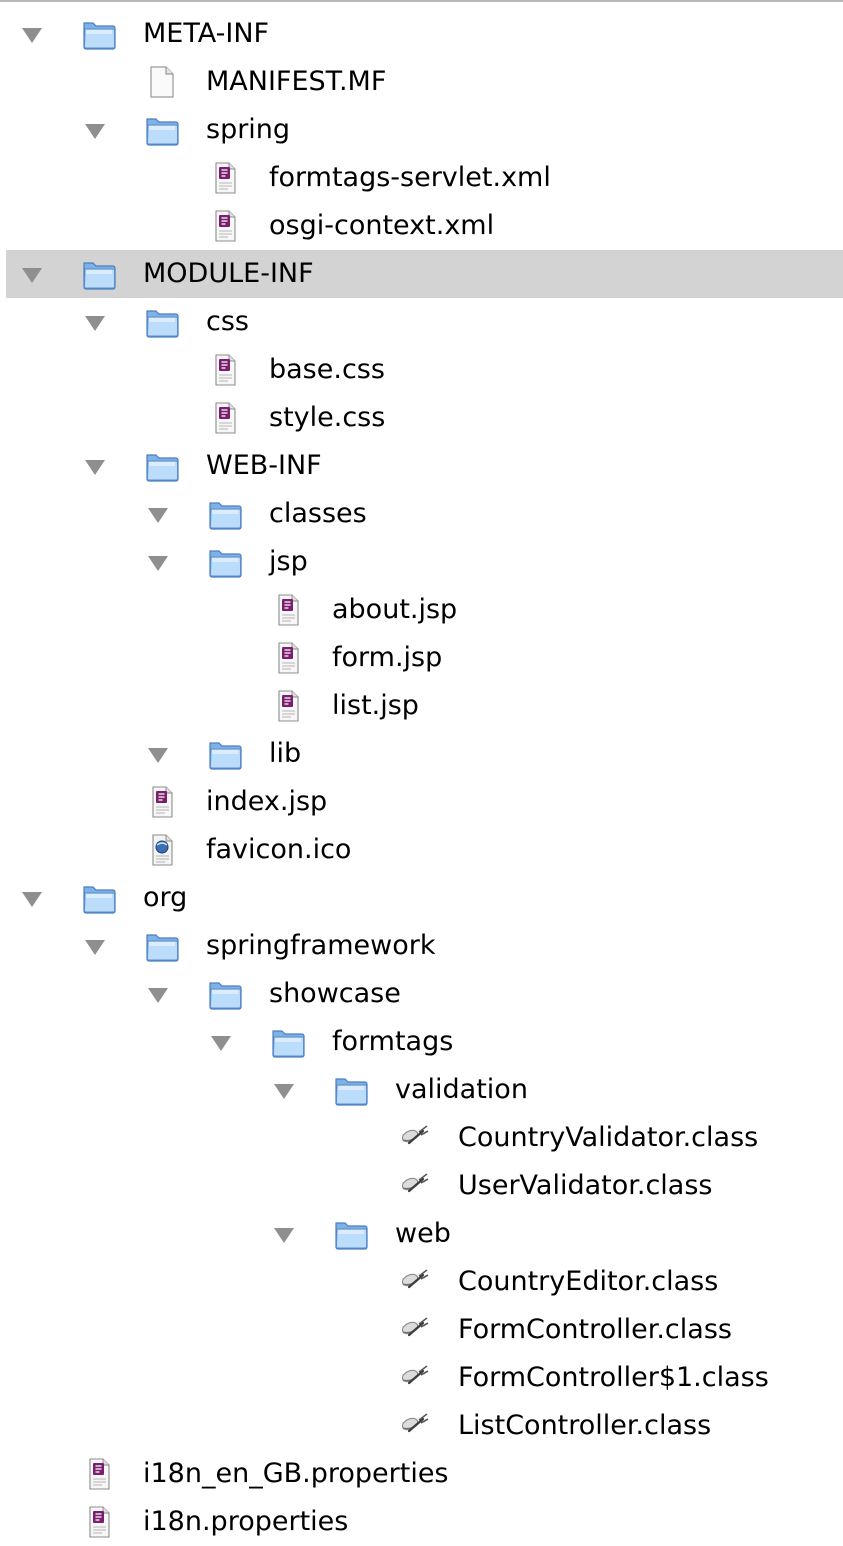 The width and height of the screenshot is (843, 1546). Describe the element at coordinates (421, 82) in the screenshot. I see `tree-file-row: MANIFEST.MF` at that location.